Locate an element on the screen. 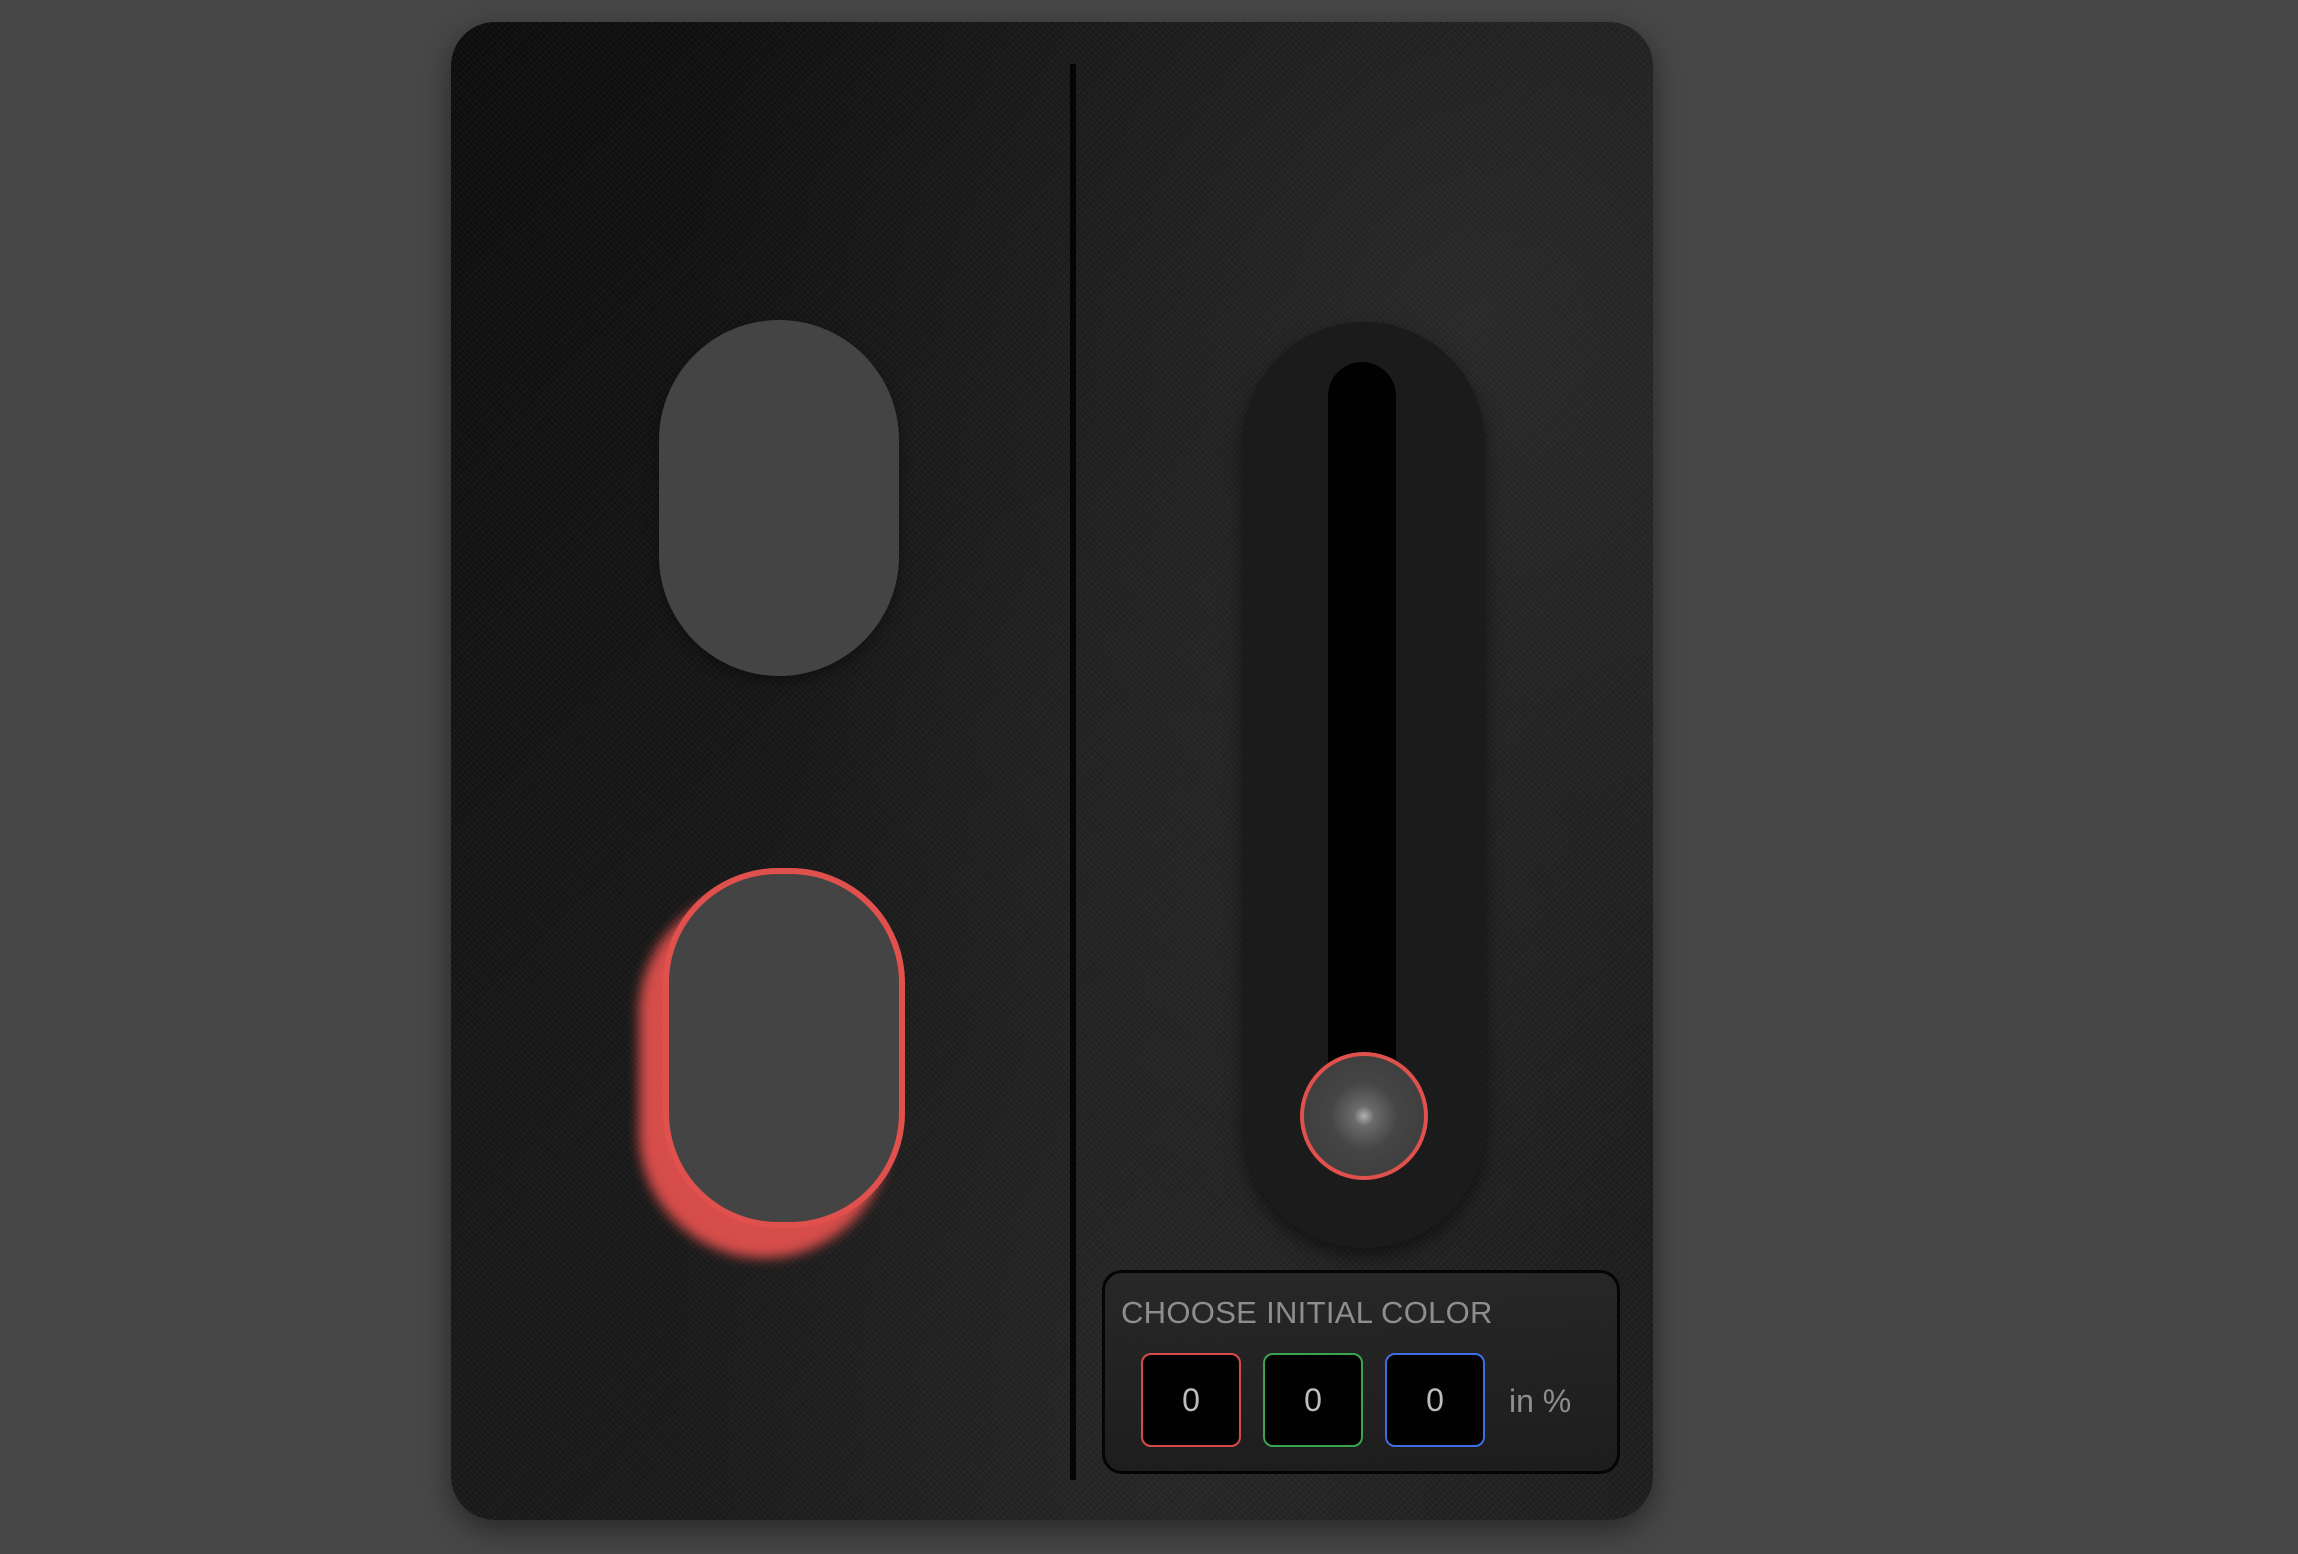 The height and width of the screenshot is (1554, 2298). panel-divider is located at coordinates (1073, 772).